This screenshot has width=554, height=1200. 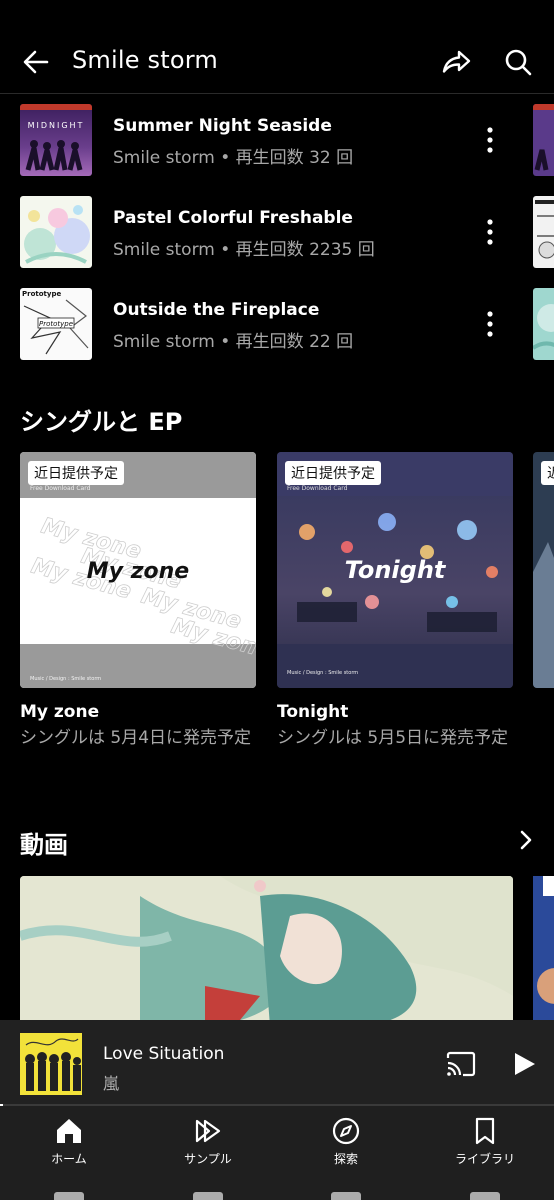 I want to click on now-playing-artist: 嵐, so click(x=111, y=1083).